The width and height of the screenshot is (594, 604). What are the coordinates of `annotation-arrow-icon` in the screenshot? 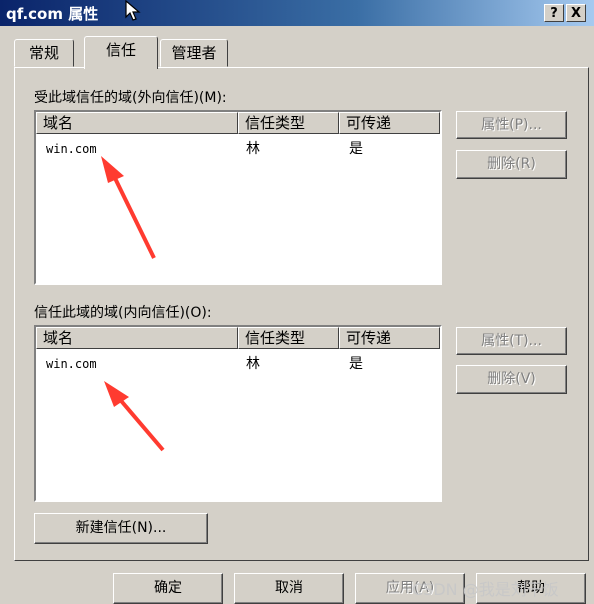 It's located at (133, 304).